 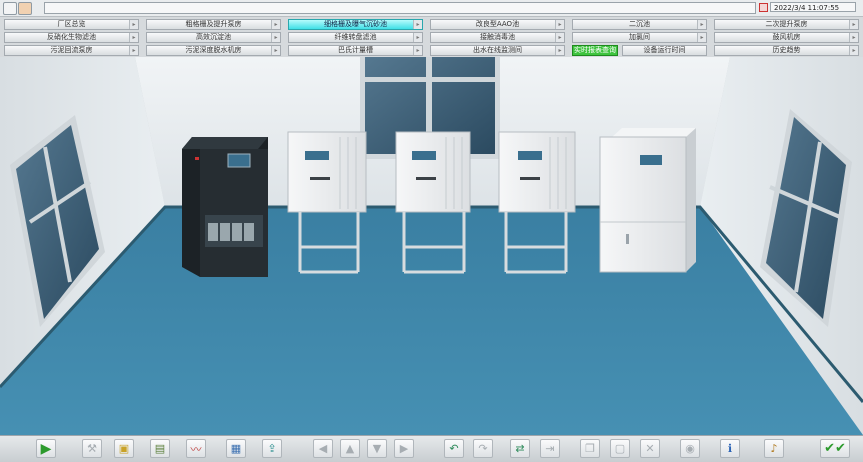 I want to click on nav-label: 污泥深度脱水机房, so click(x=213, y=50).